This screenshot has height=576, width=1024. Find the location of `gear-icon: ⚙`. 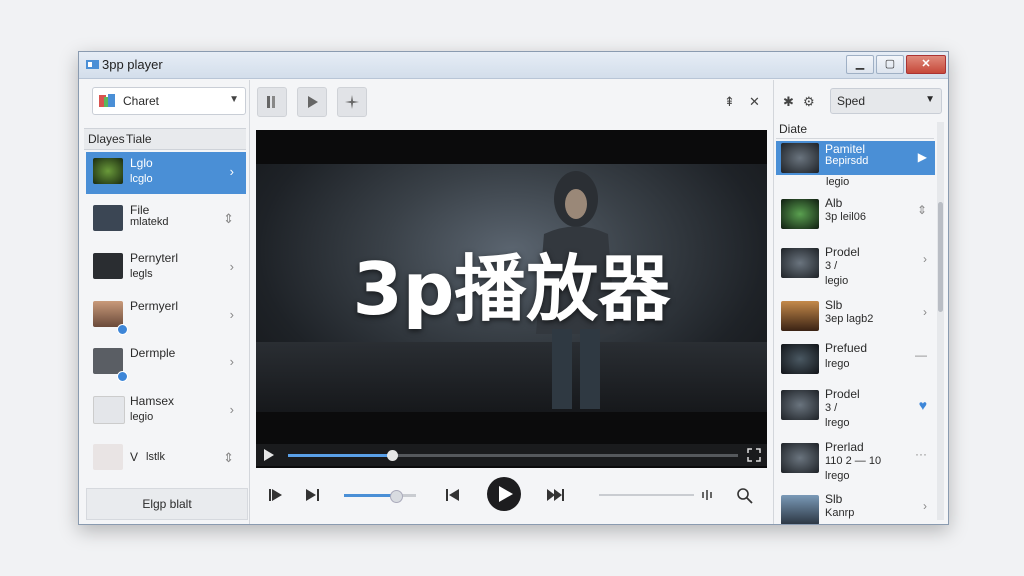

gear-icon: ⚙ is located at coordinates (809, 102).